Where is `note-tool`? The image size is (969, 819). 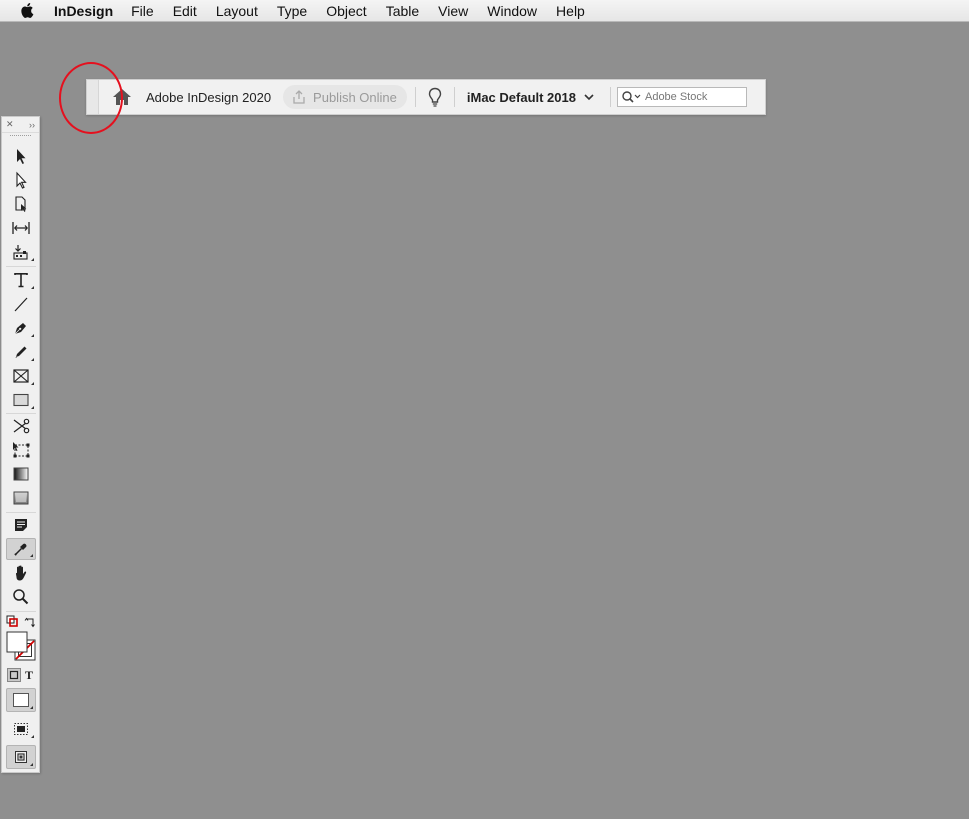
note-tool is located at coordinates (21, 525).